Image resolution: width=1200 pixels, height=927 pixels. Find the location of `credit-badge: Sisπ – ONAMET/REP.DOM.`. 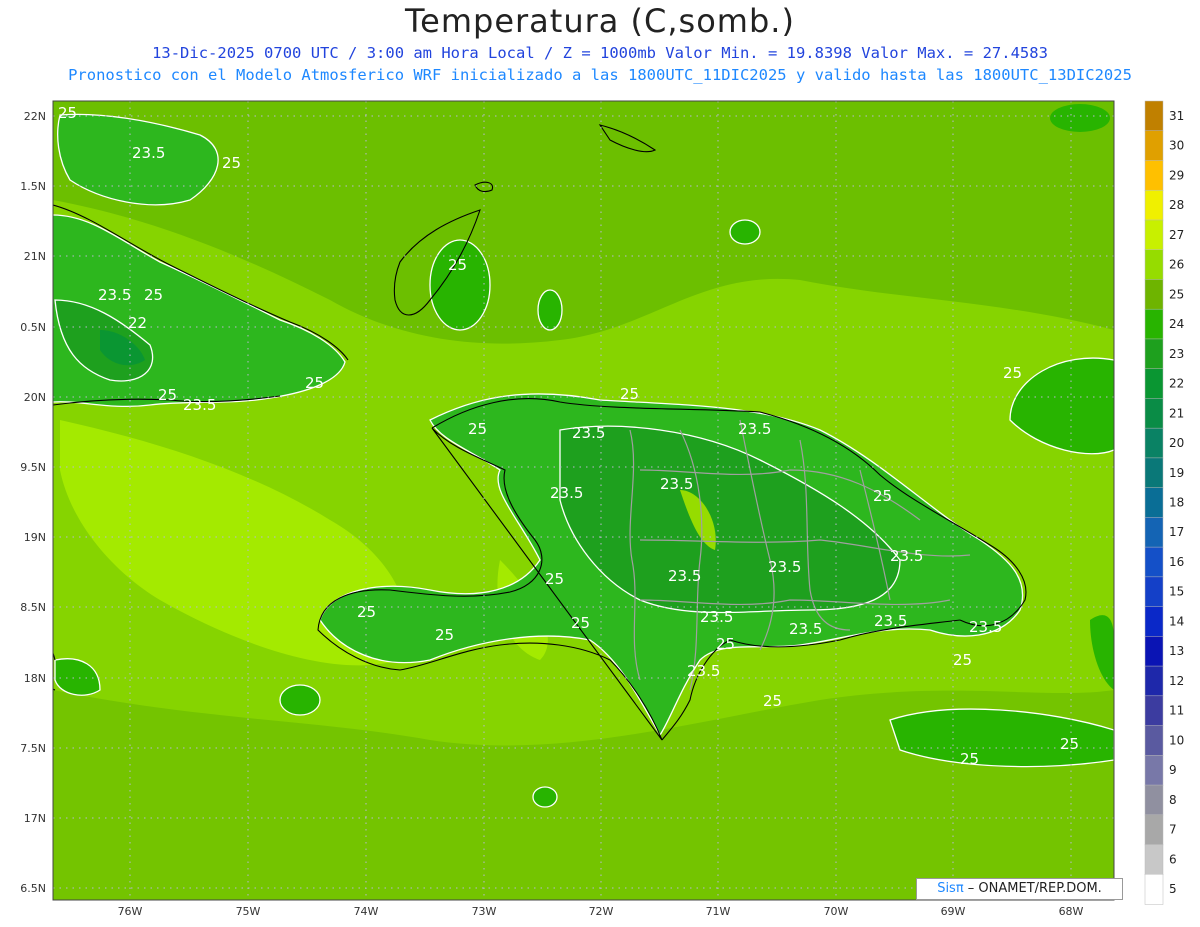

credit-badge: Sisπ – ONAMET/REP.DOM. is located at coordinates (1019, 889).